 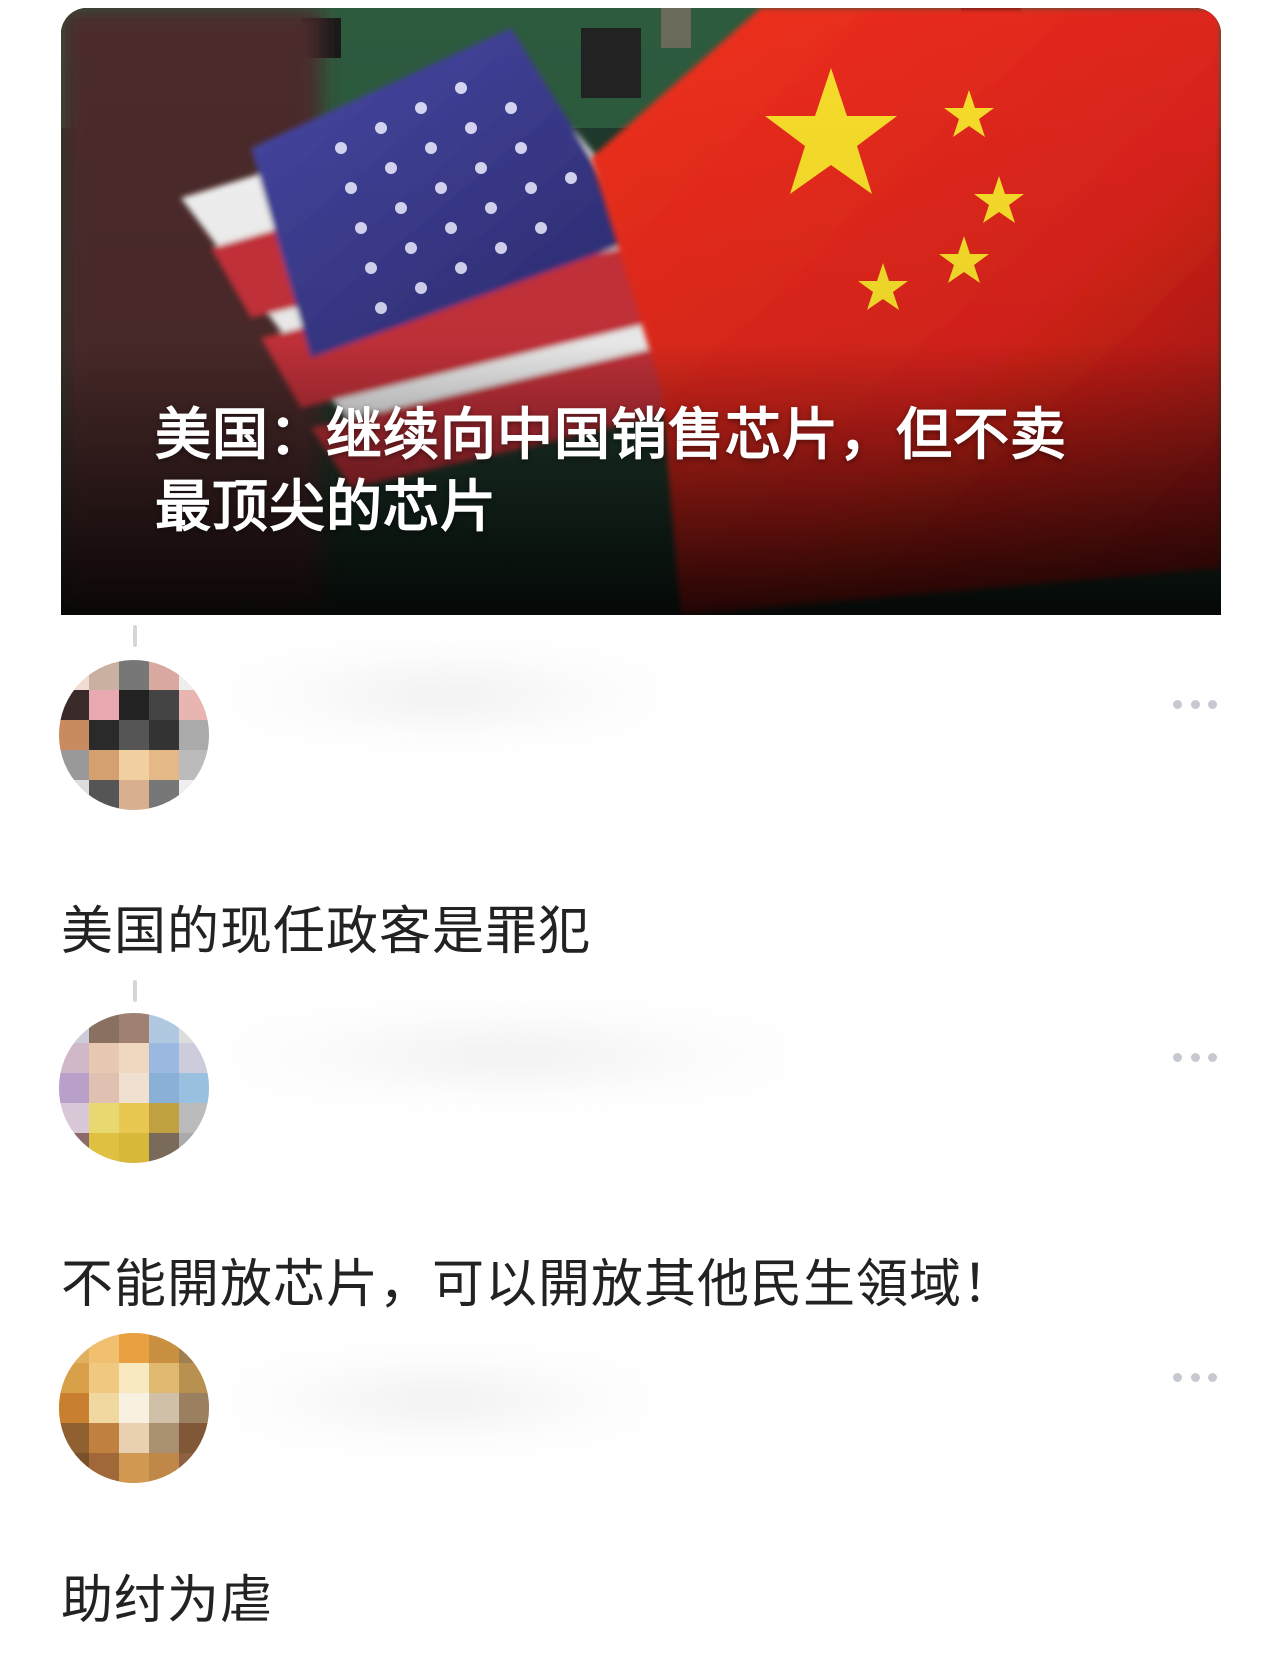 What do you see at coordinates (326, 932) in the screenshot?
I see `comment-text: 美国的现任政客是罪犯` at bounding box center [326, 932].